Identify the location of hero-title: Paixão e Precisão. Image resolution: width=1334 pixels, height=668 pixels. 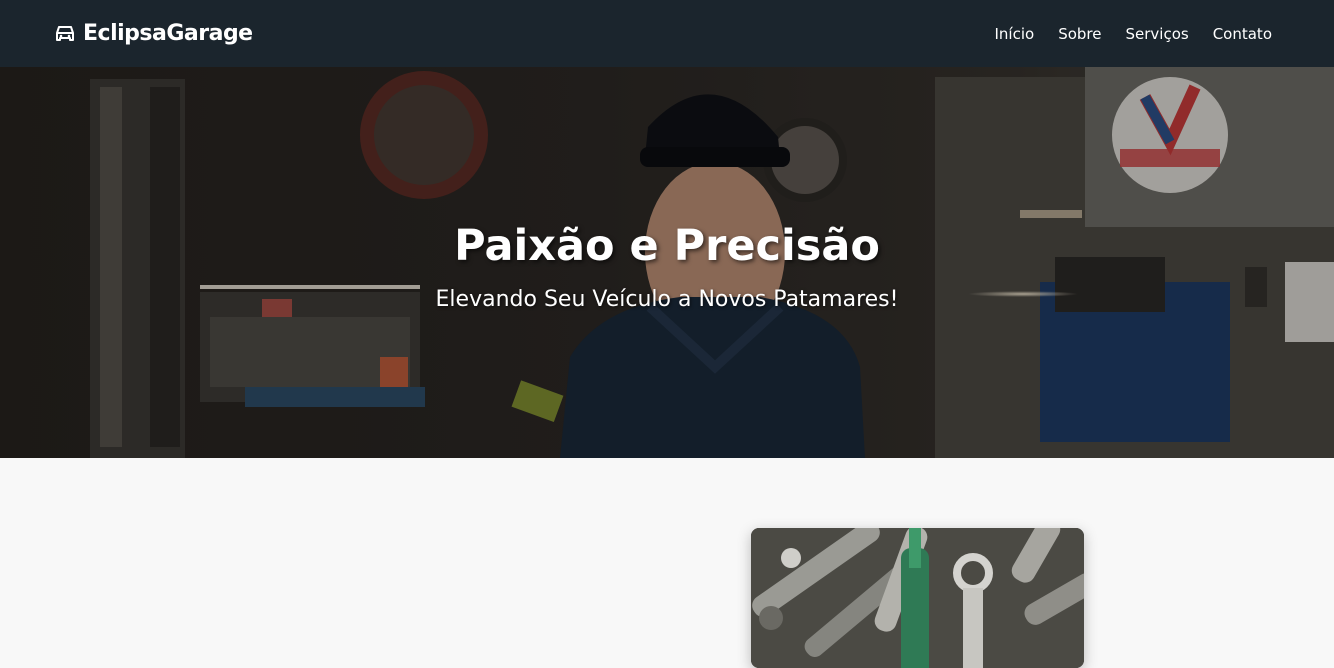
(667, 246).